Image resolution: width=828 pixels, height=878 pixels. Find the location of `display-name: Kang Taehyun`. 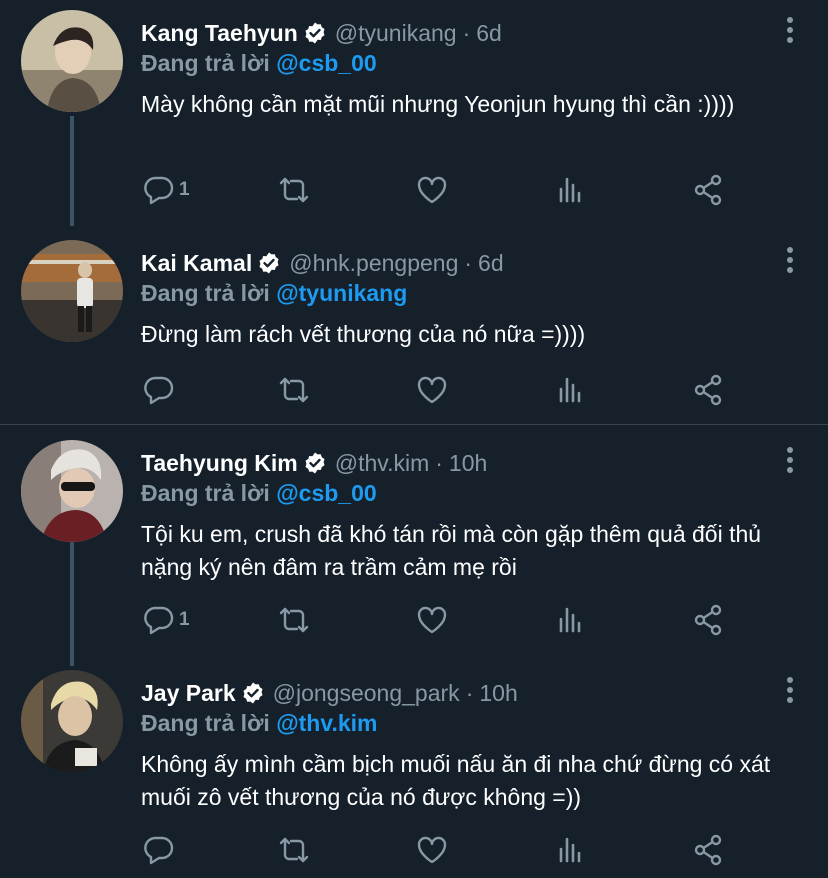

display-name: Kang Taehyun is located at coordinates (219, 33).